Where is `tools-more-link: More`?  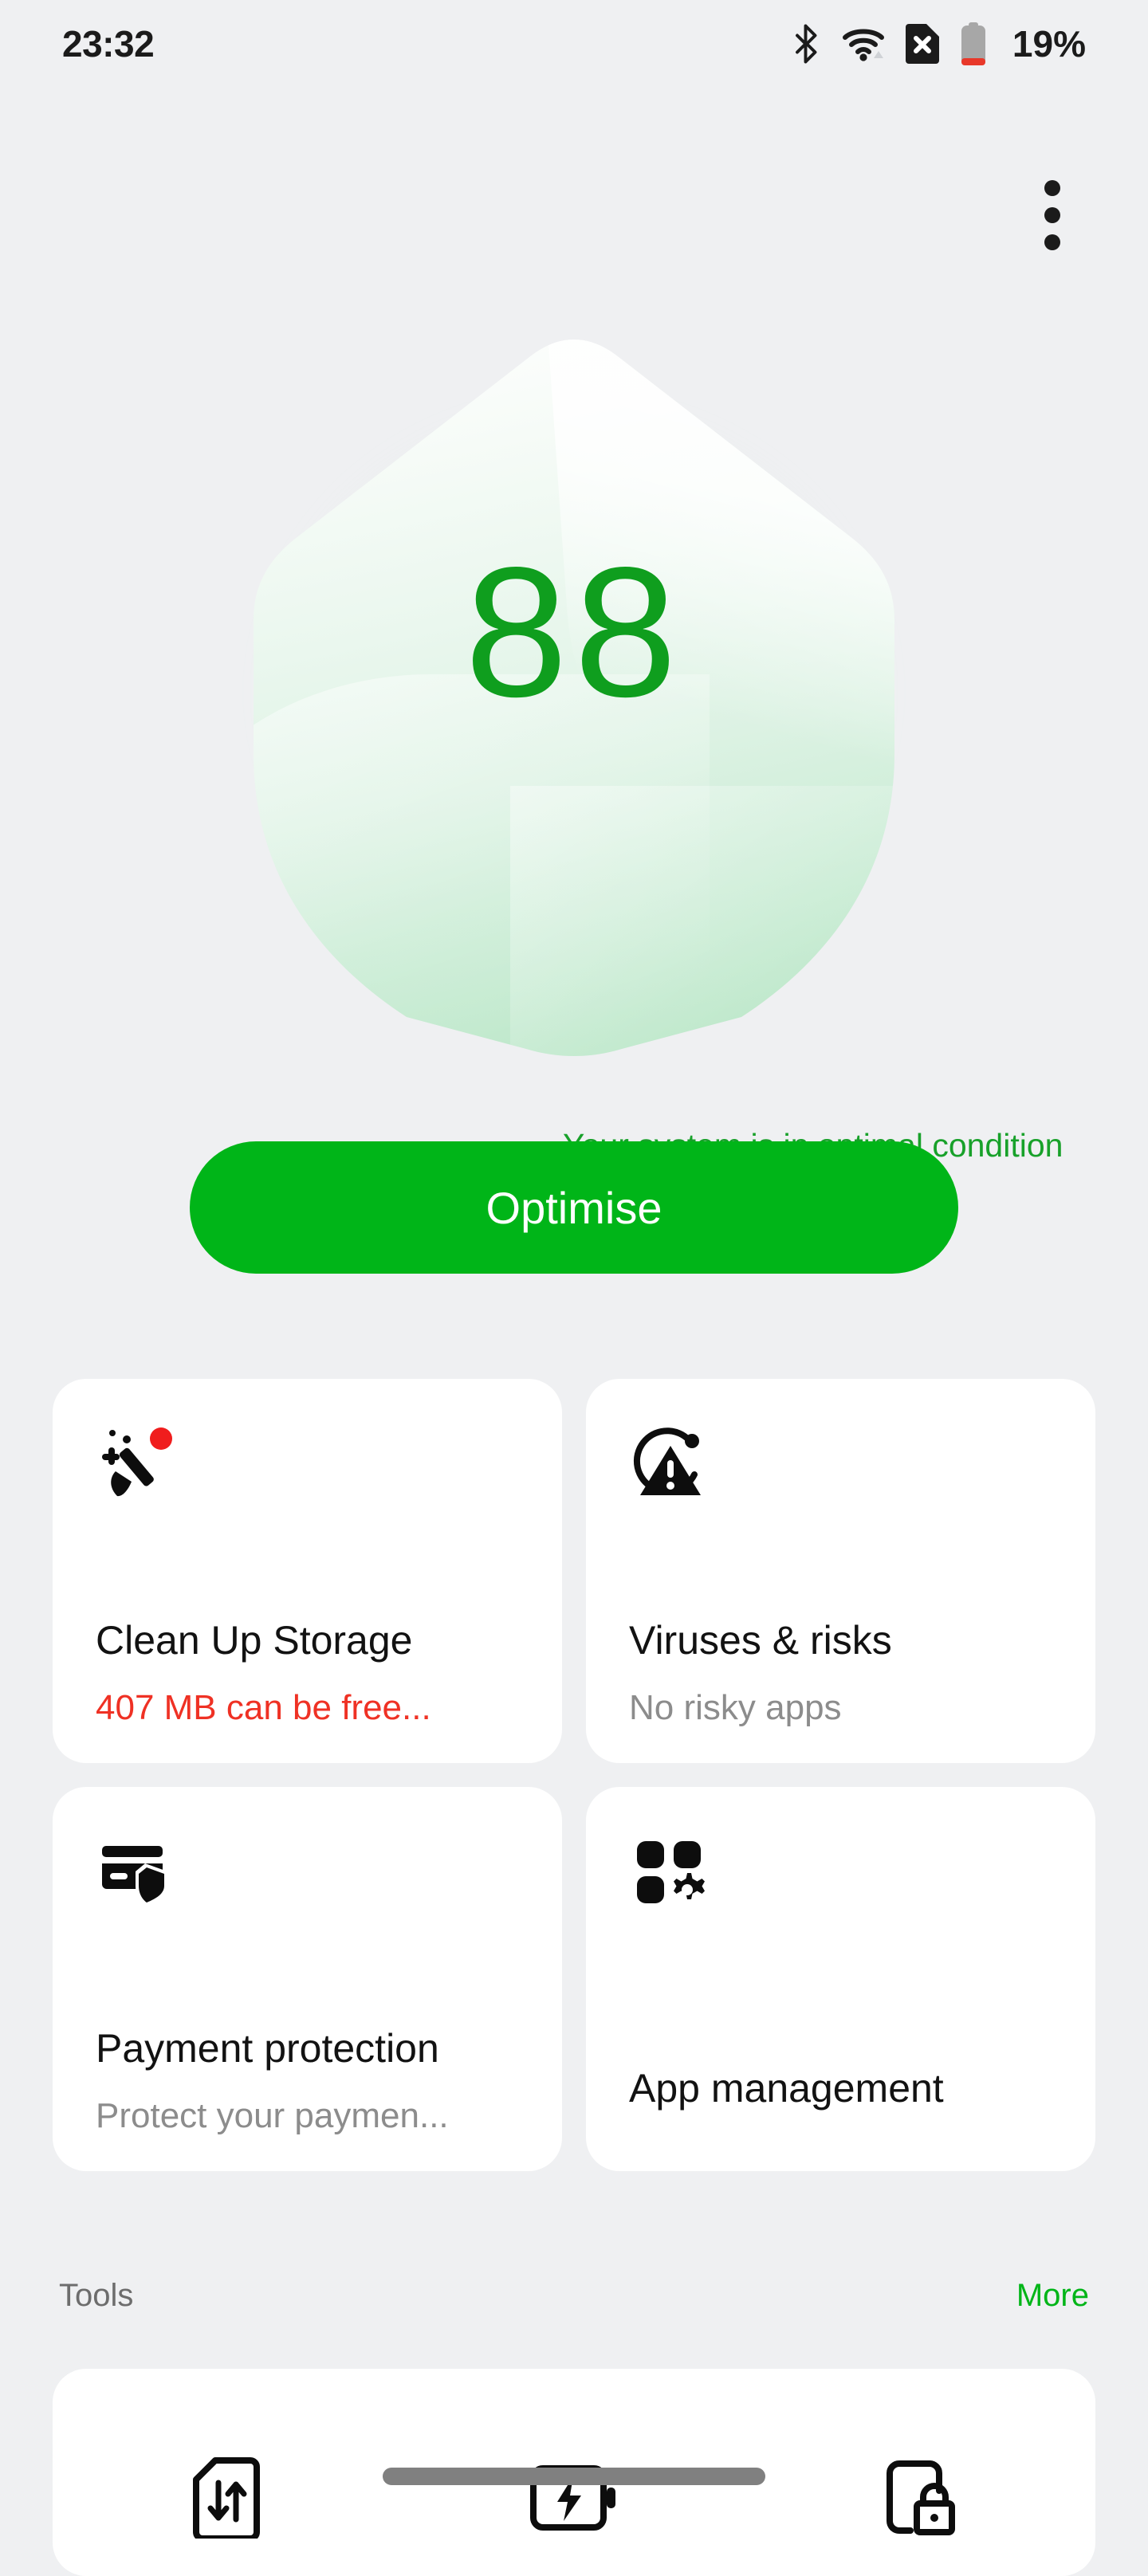 tools-more-link: More is located at coordinates (1052, 2296).